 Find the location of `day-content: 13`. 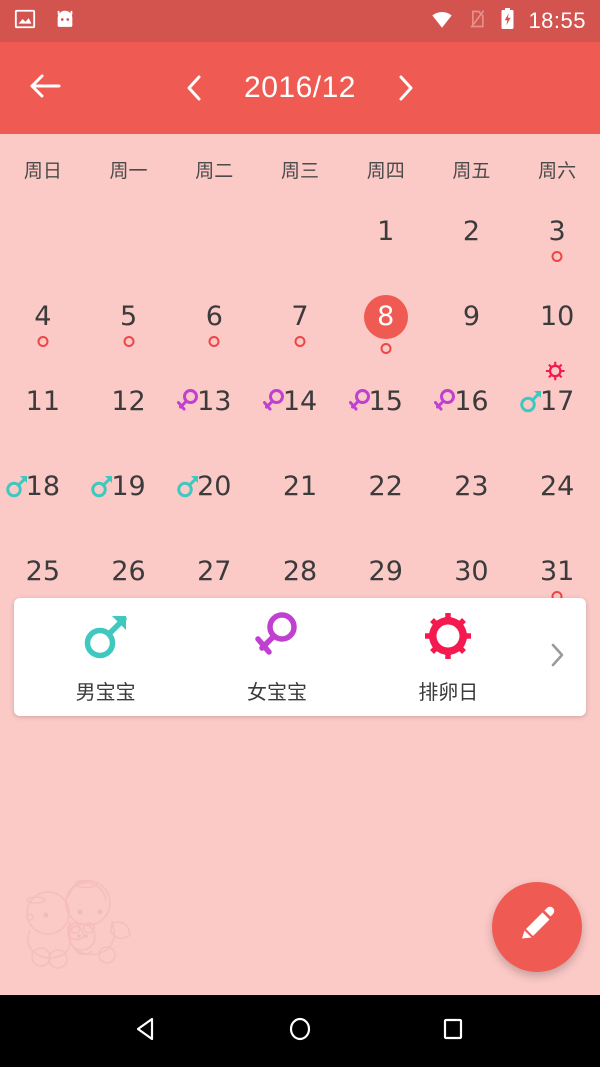

day-content: 13 is located at coordinates (204, 401).